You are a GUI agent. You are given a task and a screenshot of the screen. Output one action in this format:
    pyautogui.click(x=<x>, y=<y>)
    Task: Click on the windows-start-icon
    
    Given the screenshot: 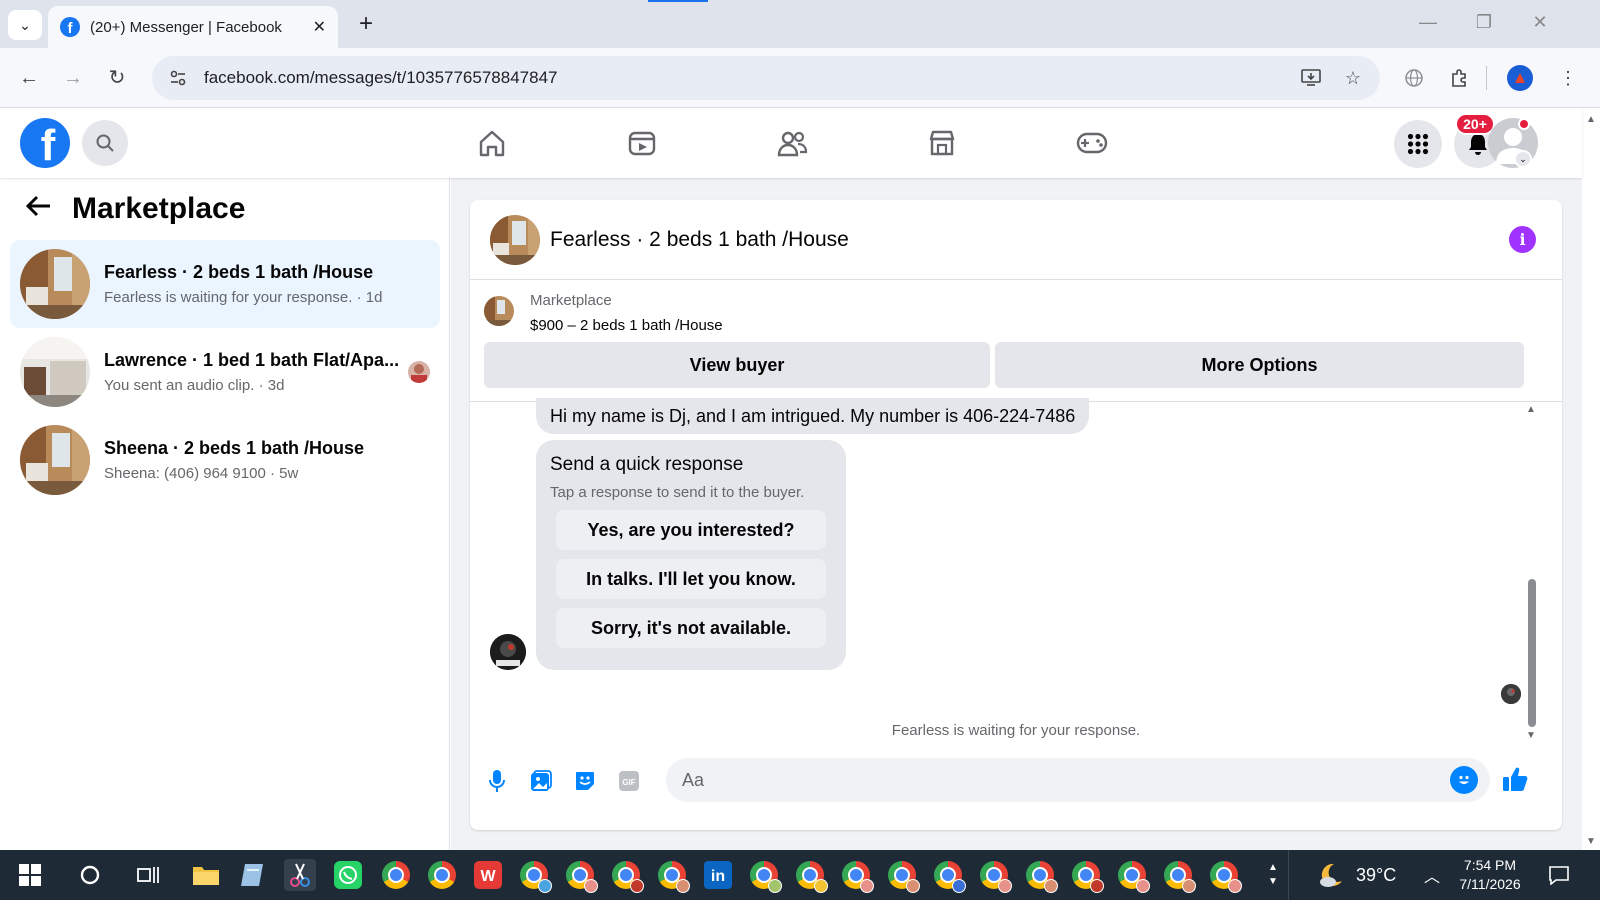 What is the action you would take?
    pyautogui.click(x=30, y=875)
    